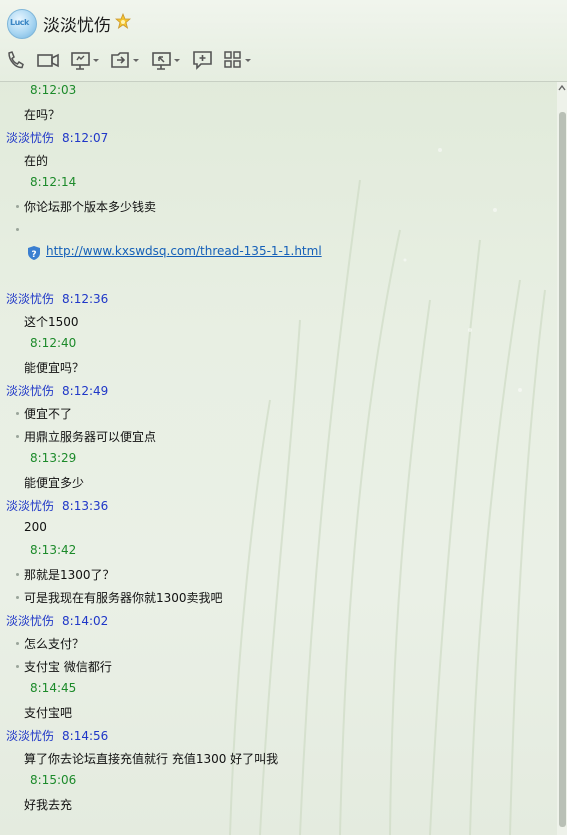 The image size is (567, 835). What do you see at coordinates (57, 298) in the screenshot?
I see `sender-line: 淡淡忧伤 8:12:36` at bounding box center [57, 298].